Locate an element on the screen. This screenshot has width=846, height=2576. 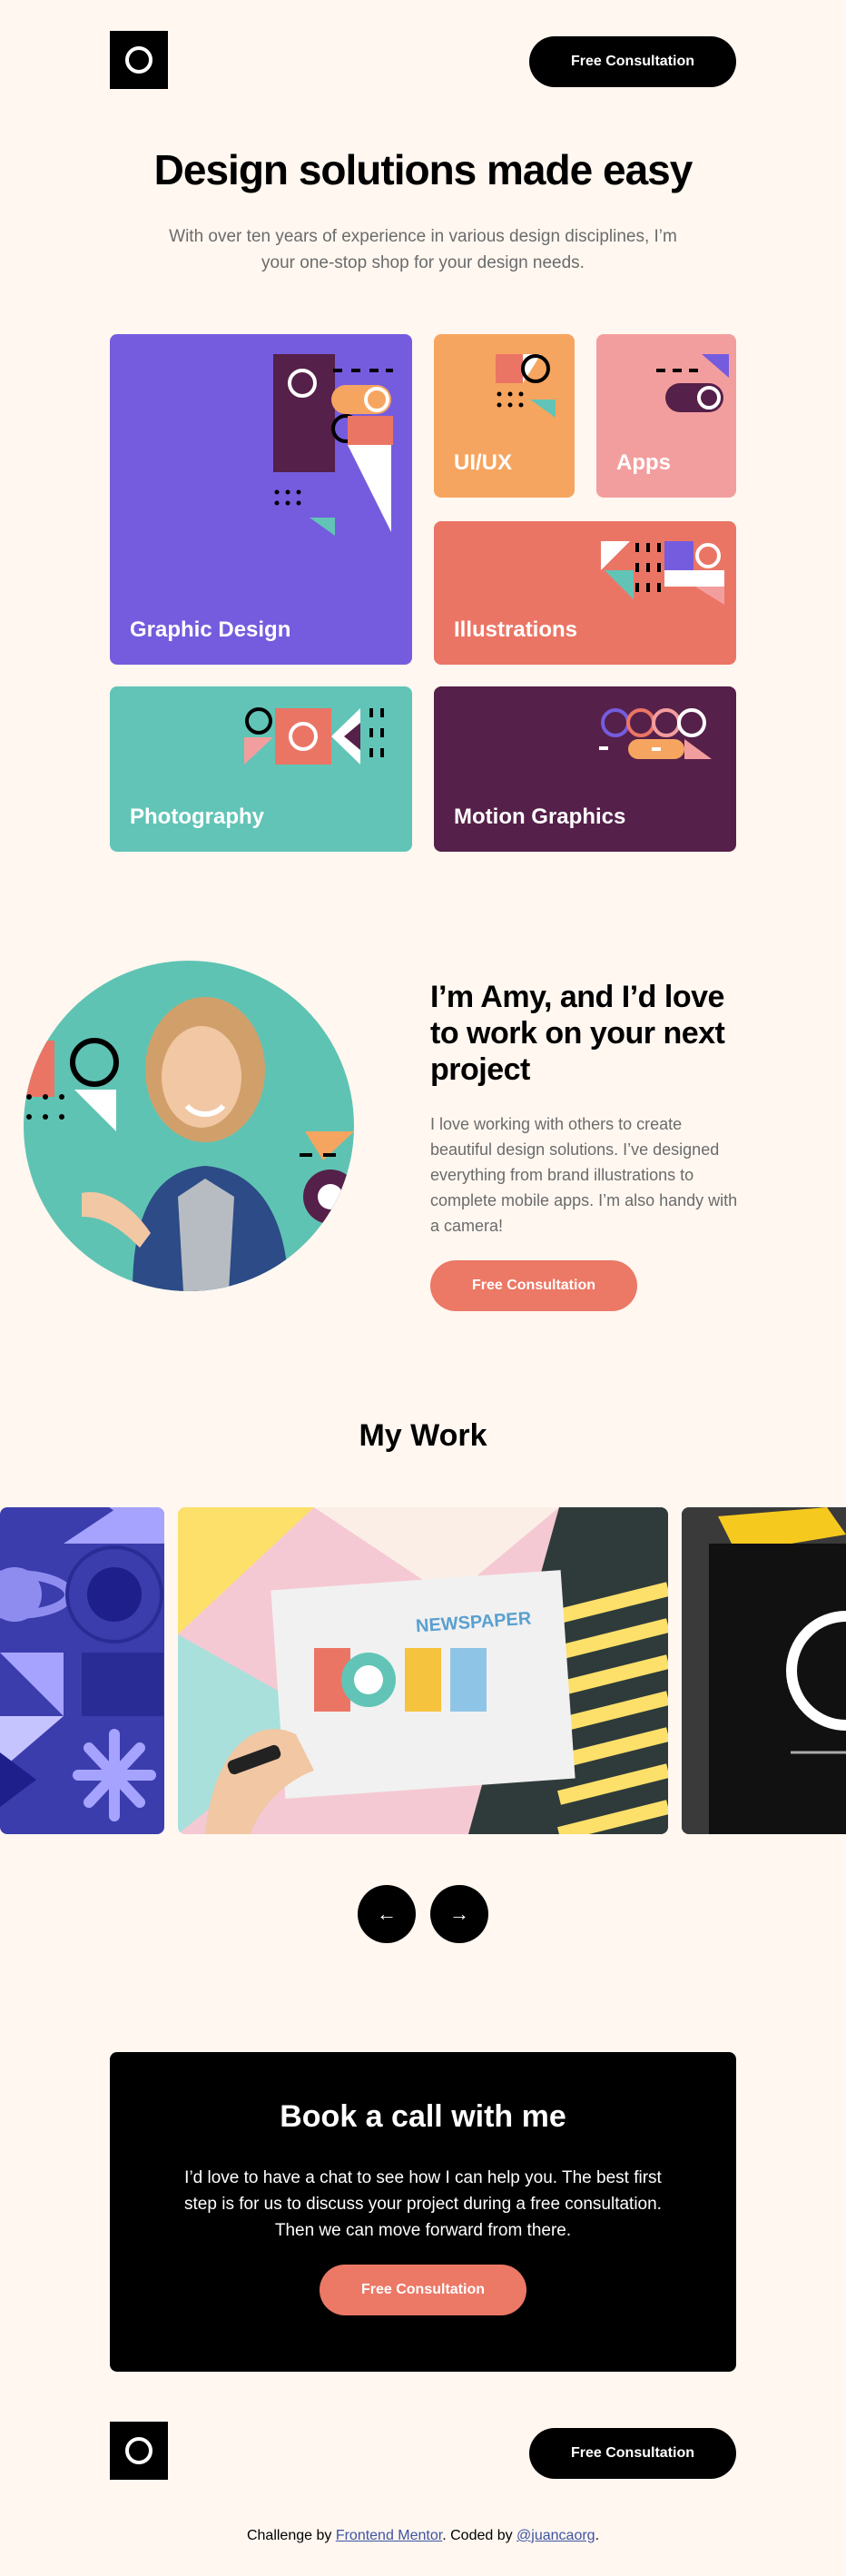
service-label: Graphic Design is located at coordinates (210, 629).